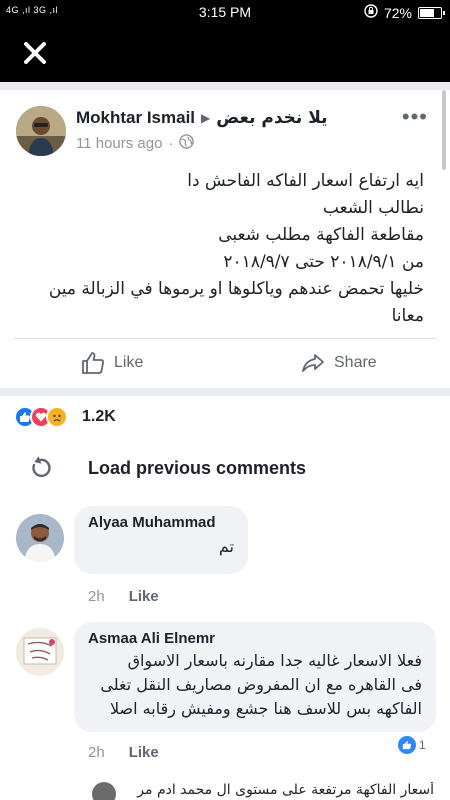  What do you see at coordinates (225, 12) in the screenshot?
I see `status-bar: 4G ,ıl 3G ,ıl 3:15 PM 72%` at bounding box center [225, 12].